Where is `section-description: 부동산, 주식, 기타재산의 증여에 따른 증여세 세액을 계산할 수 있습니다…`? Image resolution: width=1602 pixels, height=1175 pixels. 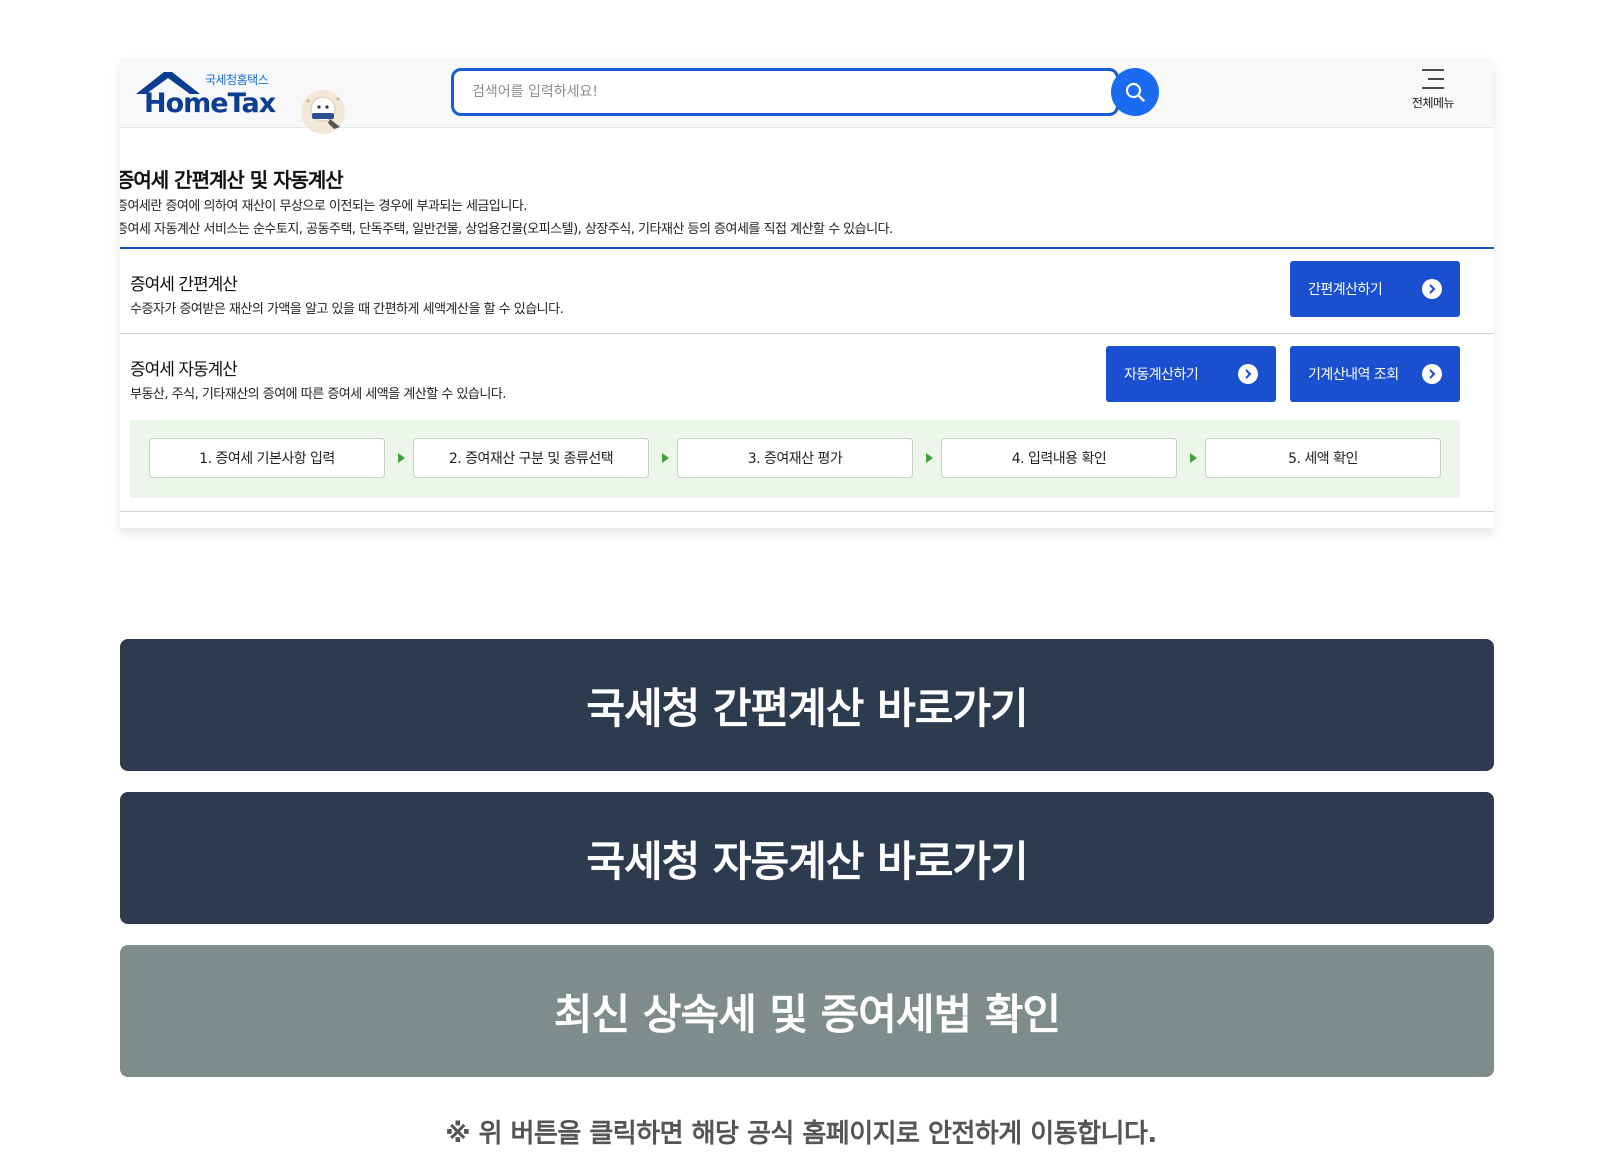
section-description: 부동산, 주식, 기타재산의 증여에 따른 증여세 세액을 계산할 수 있습니다… is located at coordinates (318, 394).